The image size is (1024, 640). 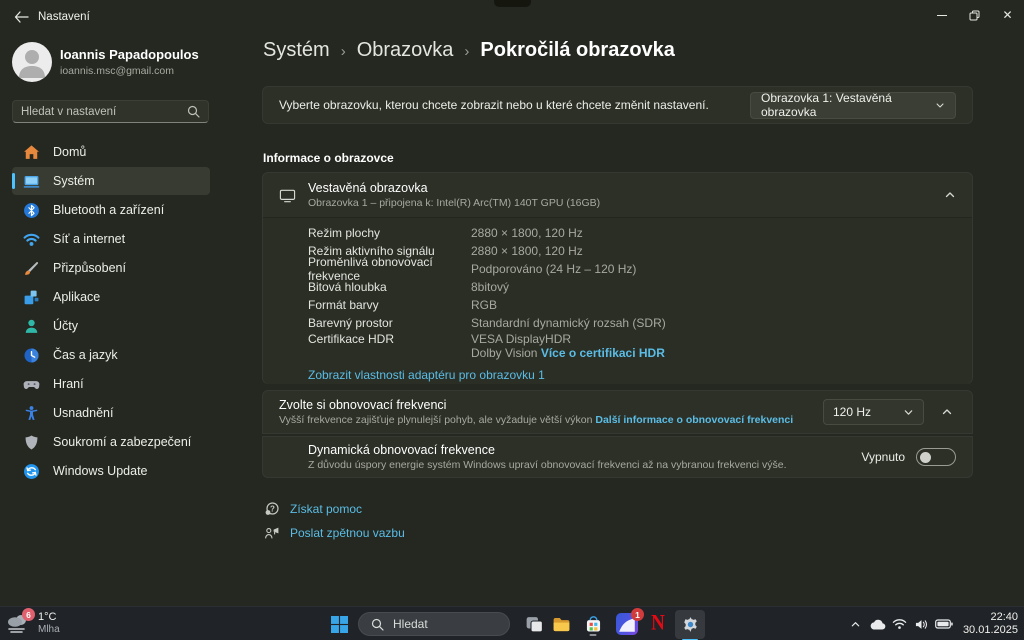 I want to click on volume-tray-icon, so click(x=922, y=624).